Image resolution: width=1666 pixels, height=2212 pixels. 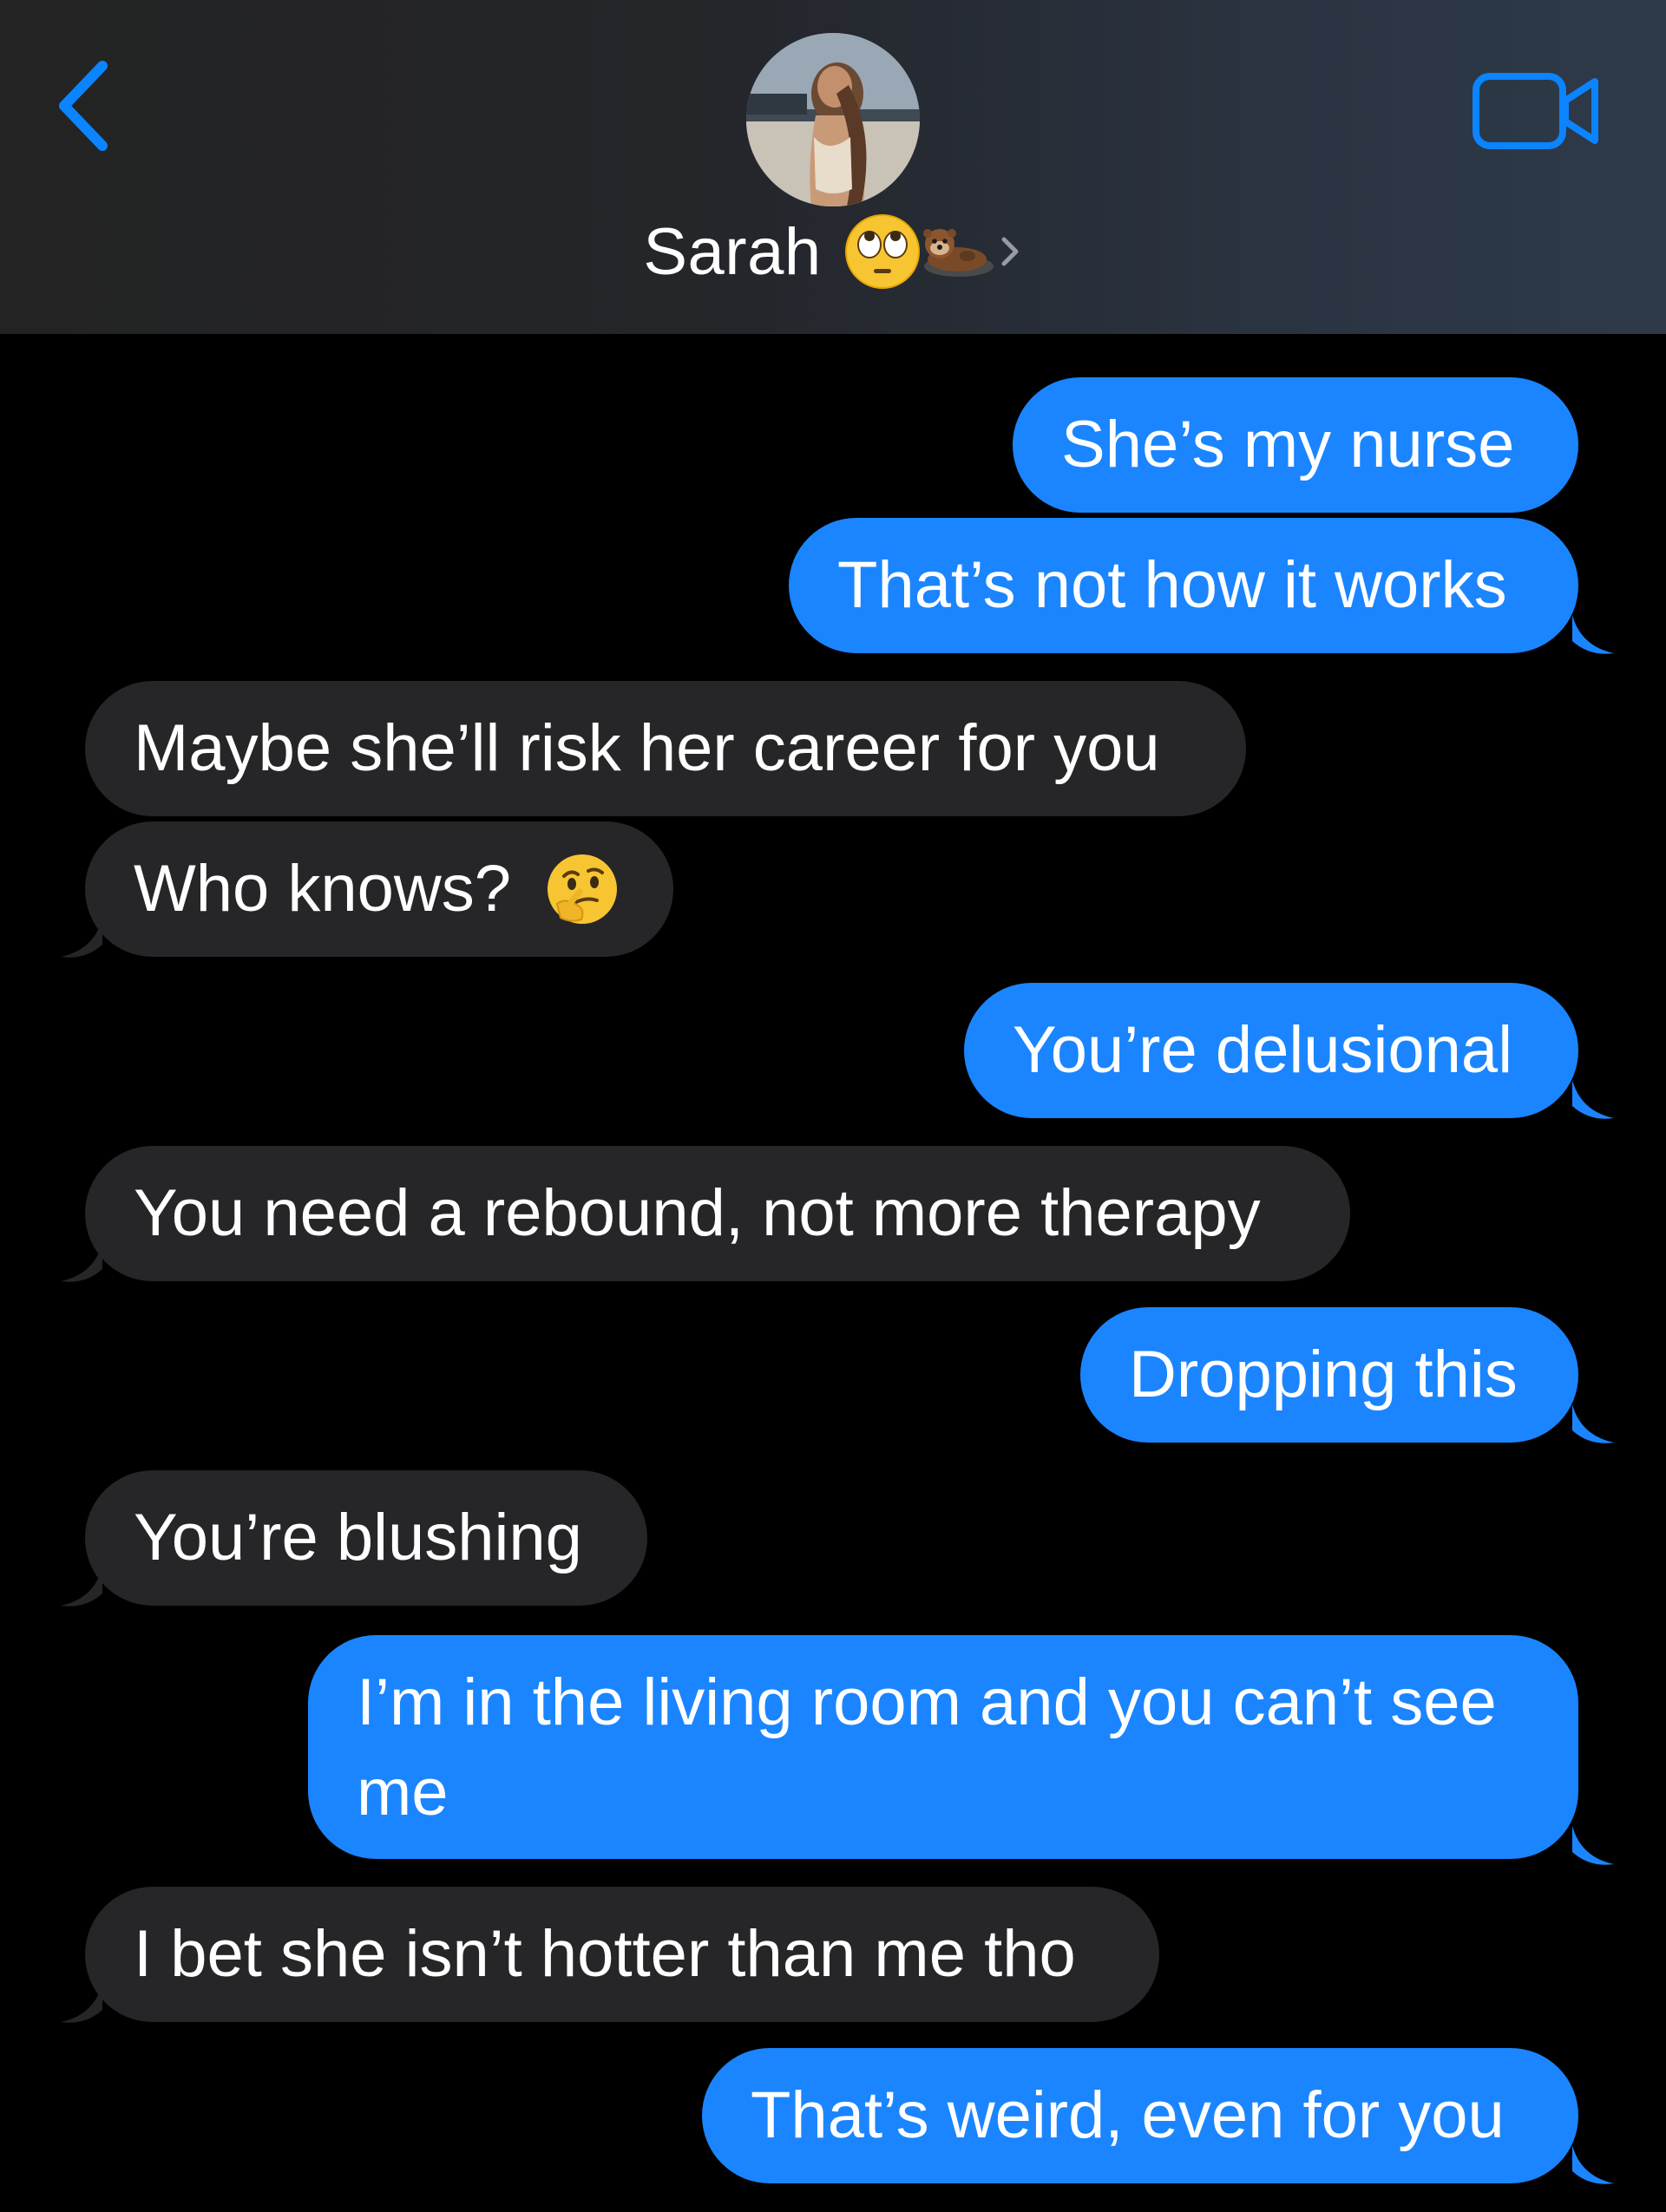 I want to click on face-with-rolling-eyes-icon, so click(x=882, y=251).